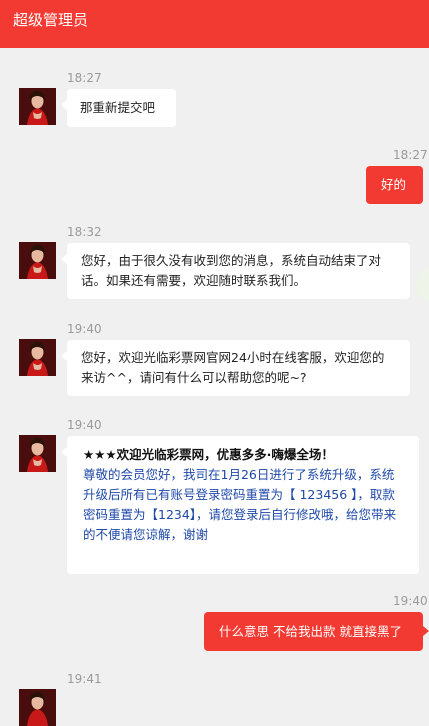  I want to click on message-bubble: 什么意思 不给我出款 就直接黑了, so click(313, 631).